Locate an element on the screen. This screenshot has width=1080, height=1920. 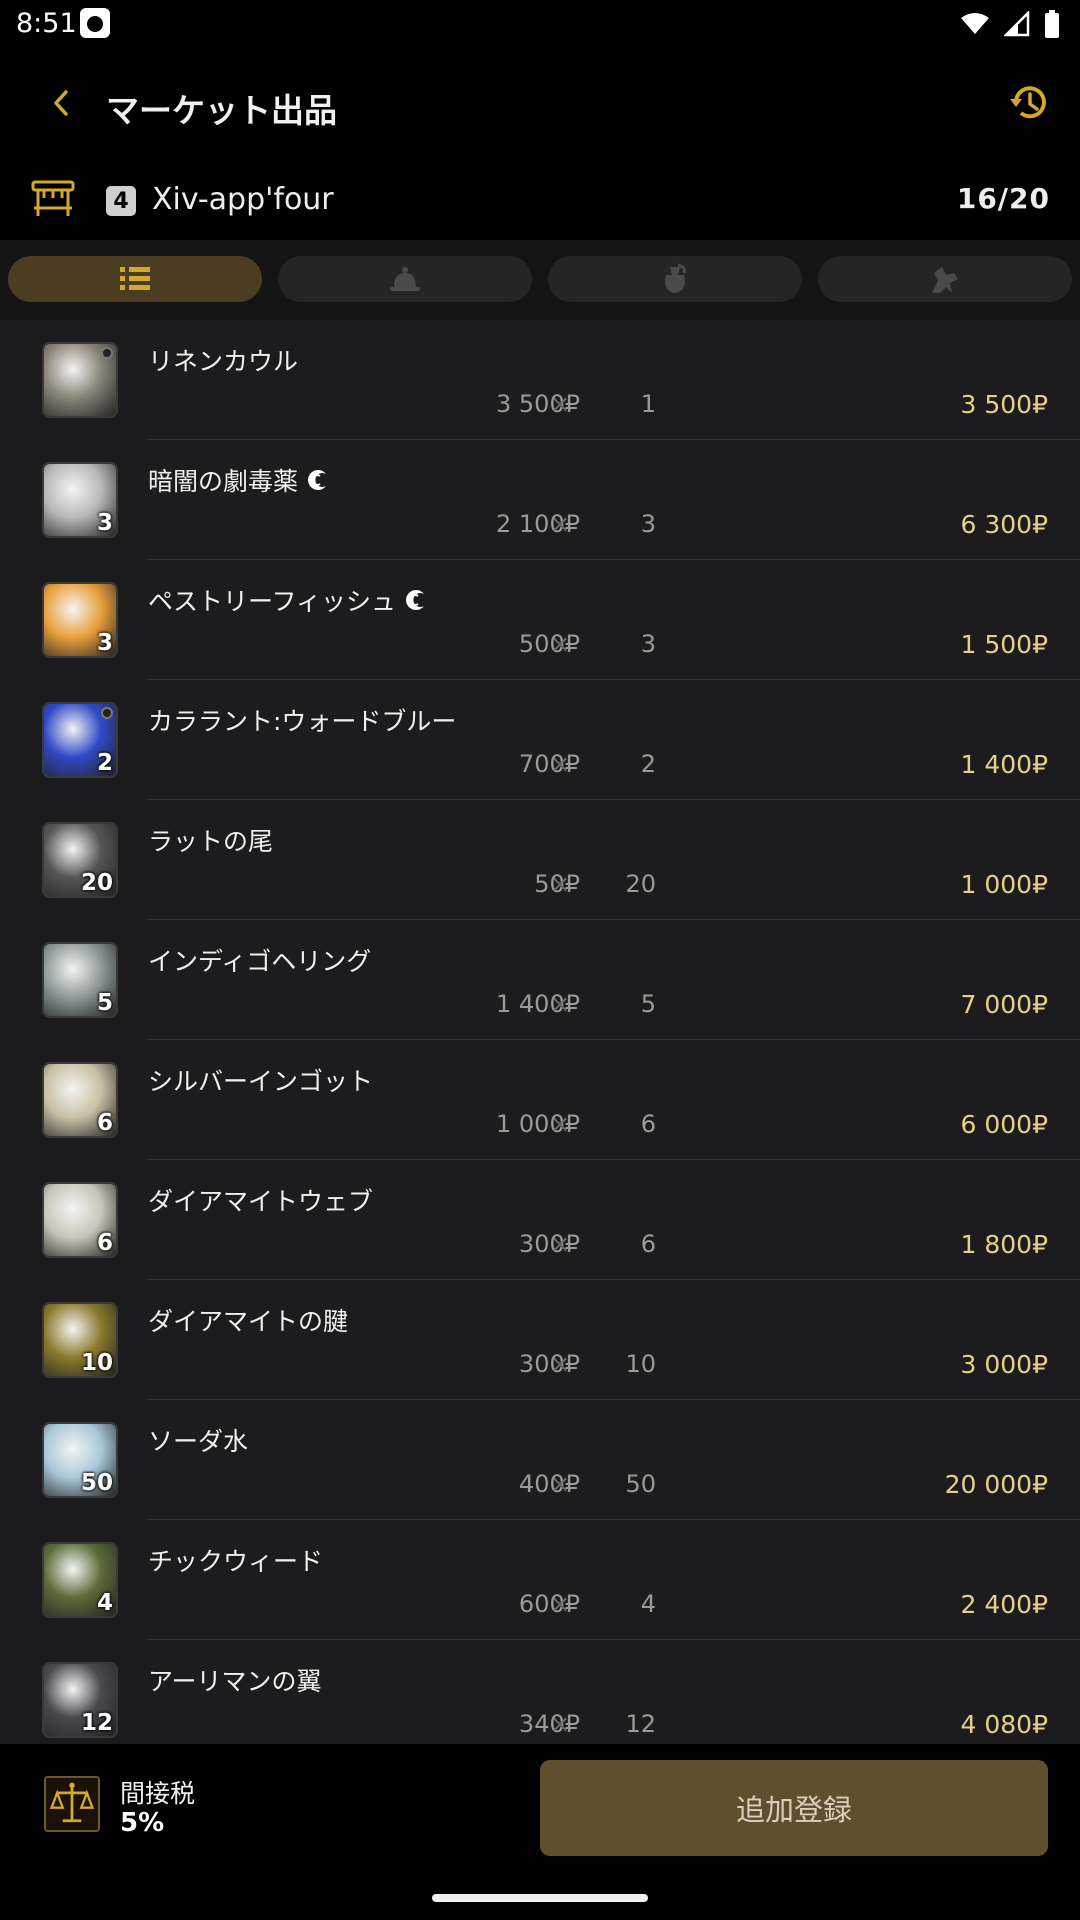
item-quantity: 3 is located at coordinates (648, 644).